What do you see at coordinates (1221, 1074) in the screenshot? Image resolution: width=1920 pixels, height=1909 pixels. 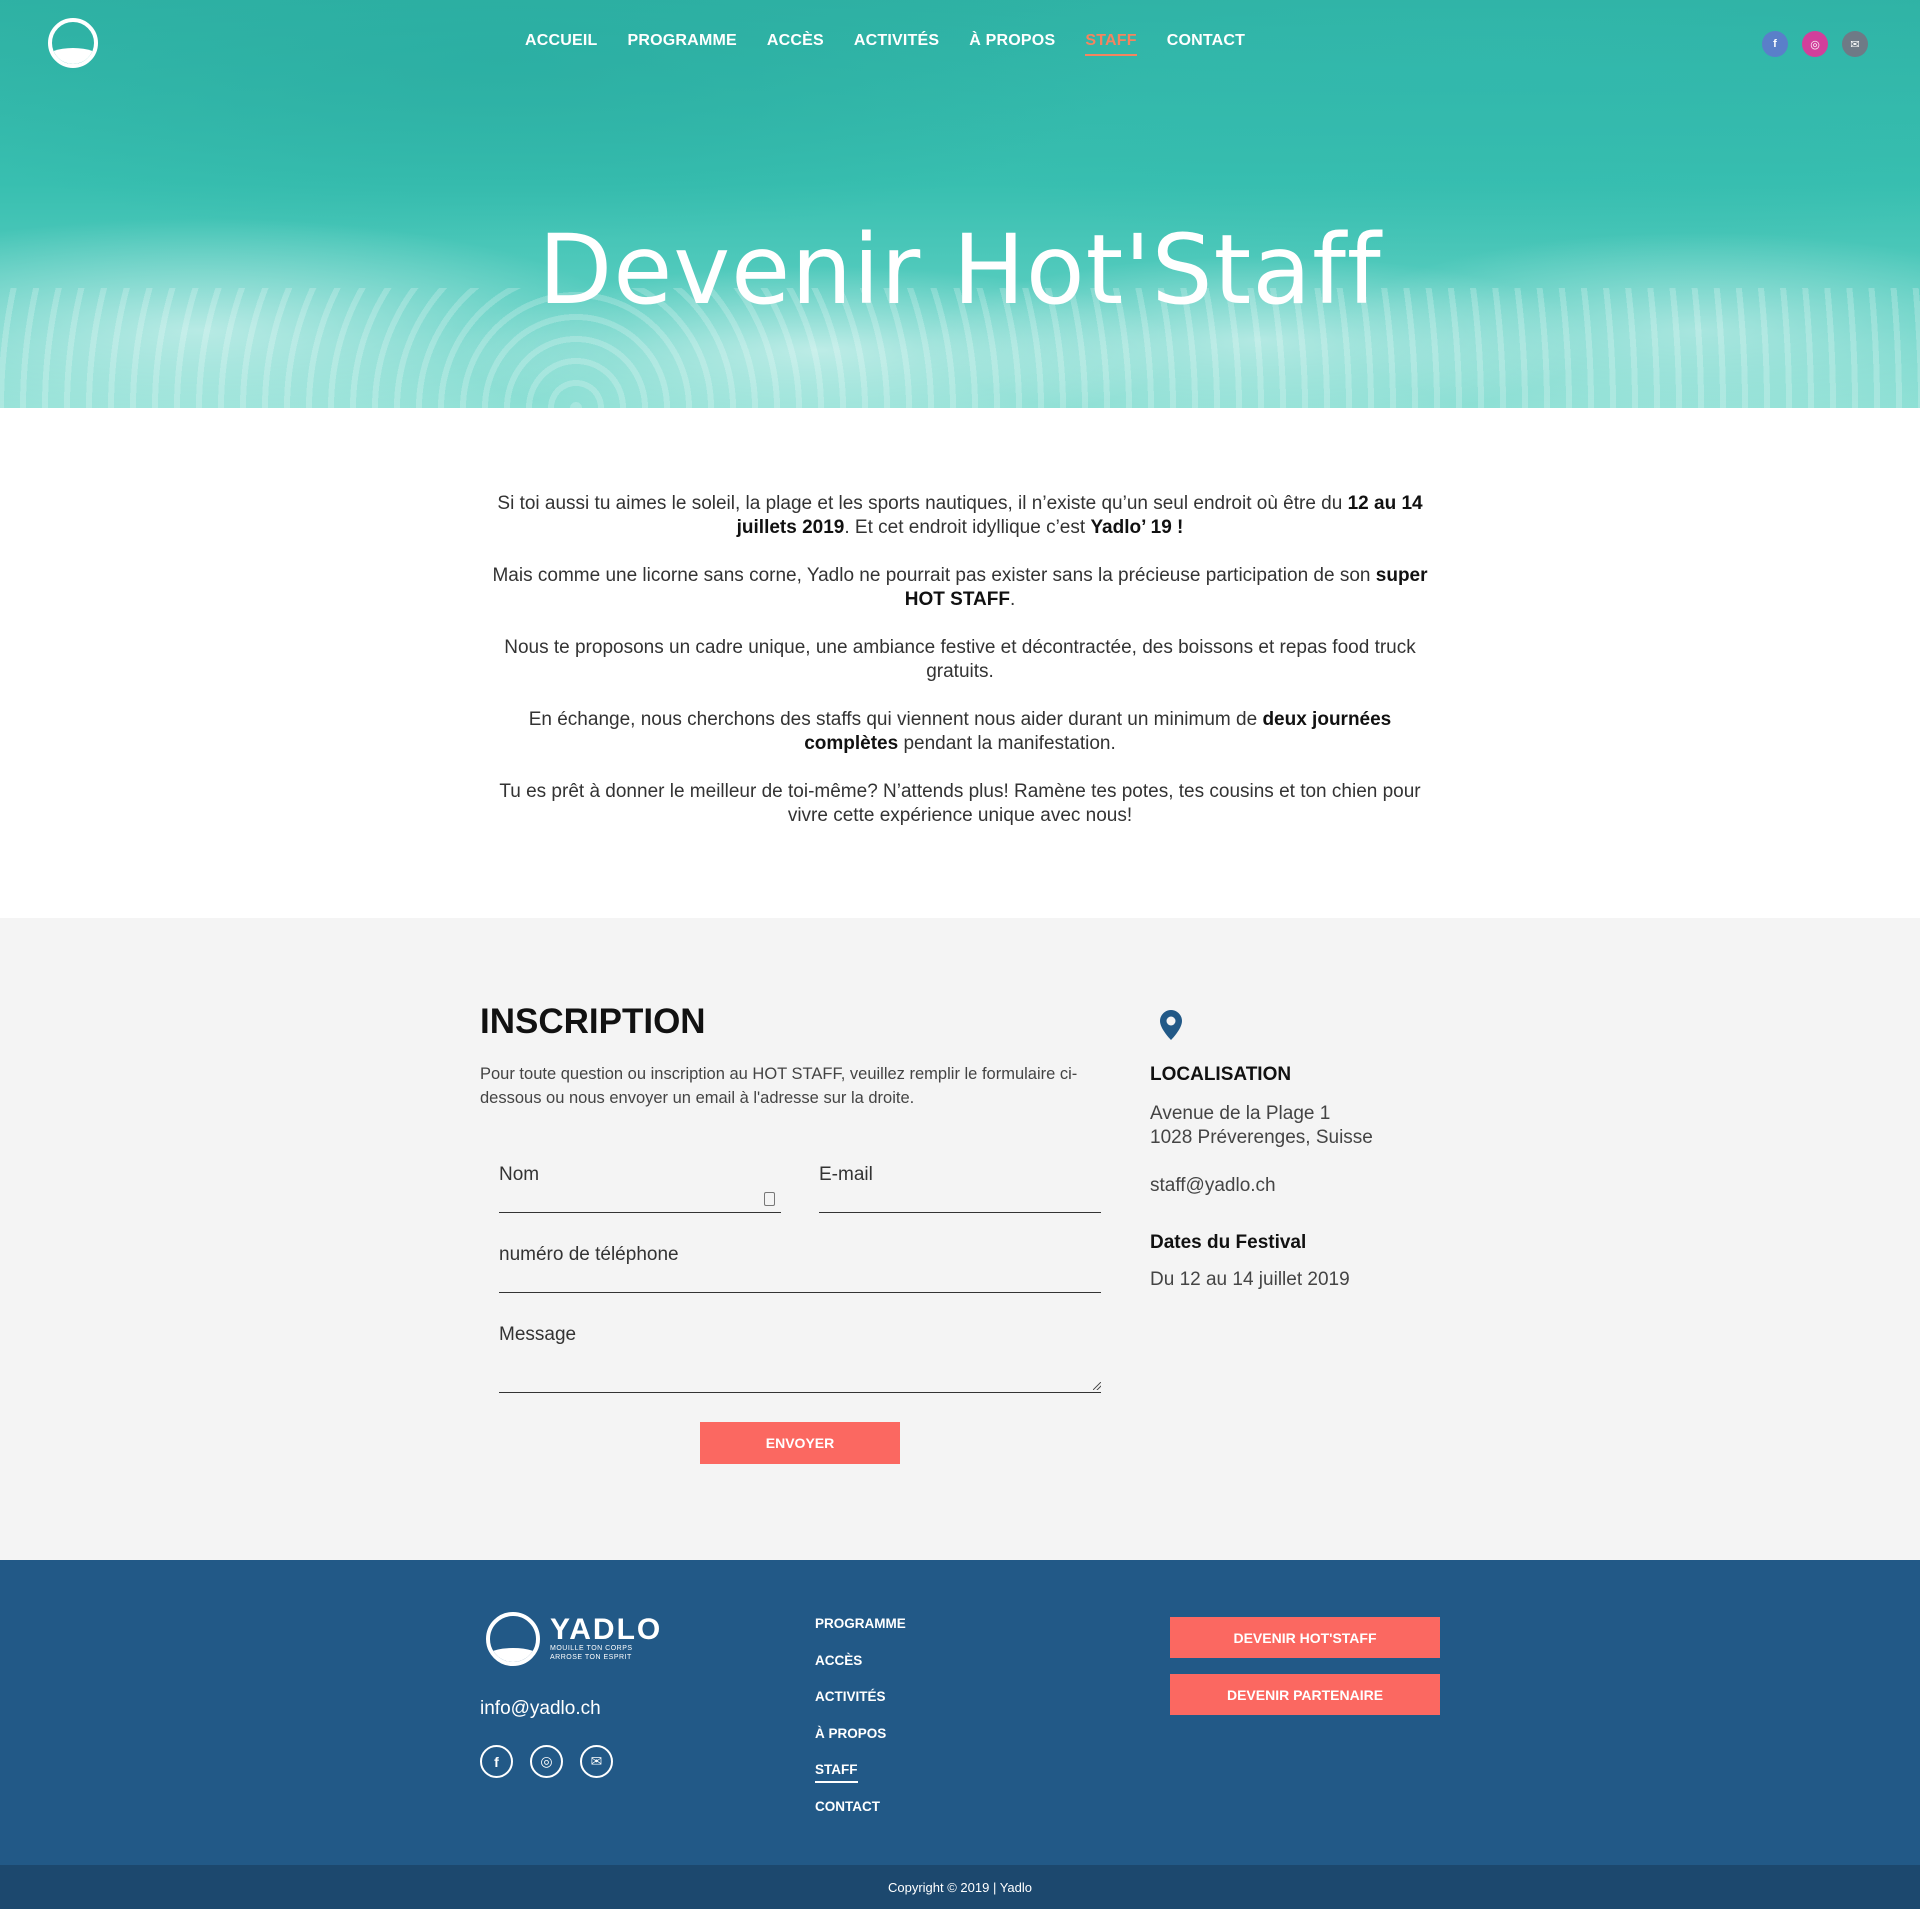 I see `localisation-title: LOCALISATION` at bounding box center [1221, 1074].